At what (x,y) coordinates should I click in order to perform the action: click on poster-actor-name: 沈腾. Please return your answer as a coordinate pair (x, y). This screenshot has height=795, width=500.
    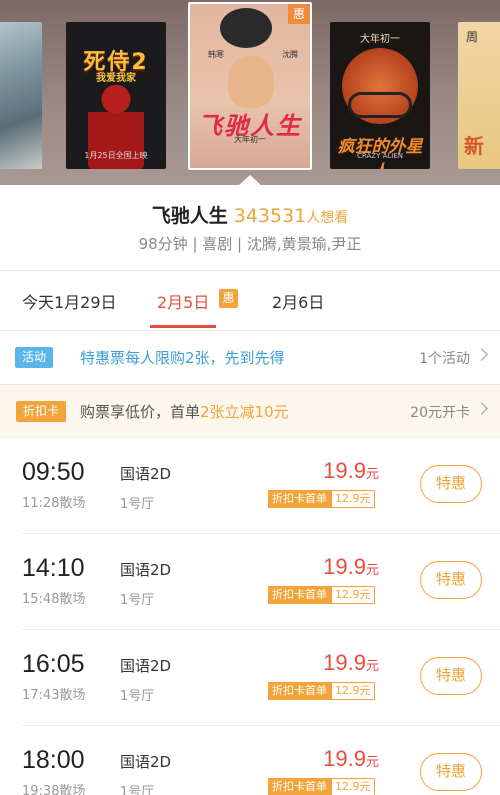
    Looking at the image, I should click on (290, 54).